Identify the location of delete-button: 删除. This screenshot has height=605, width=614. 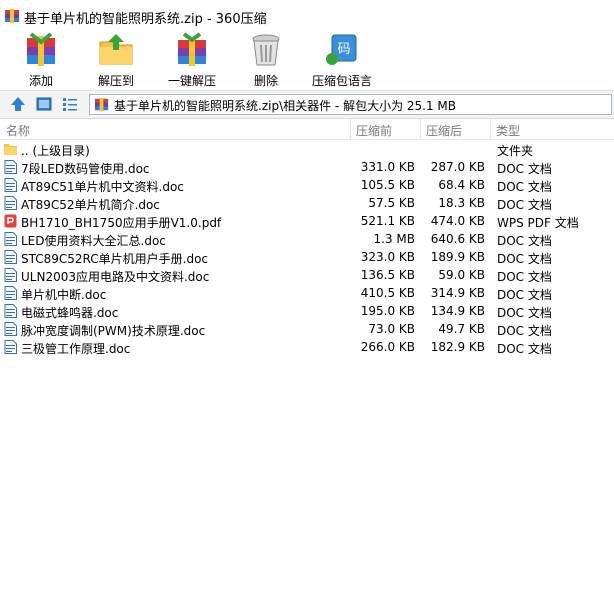
(266, 61).